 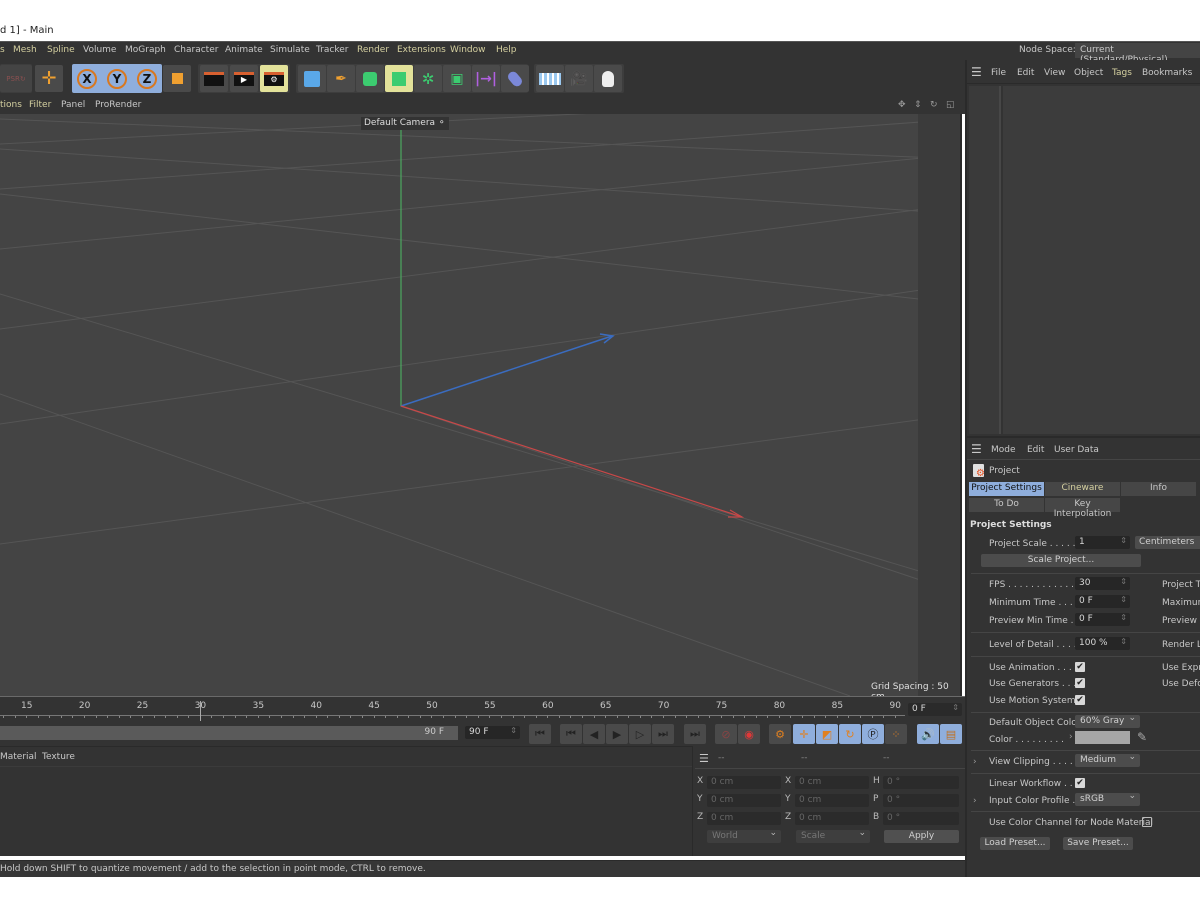 What do you see at coordinates (40, 105) in the screenshot?
I see `viewport-menu-filter: Filter` at bounding box center [40, 105].